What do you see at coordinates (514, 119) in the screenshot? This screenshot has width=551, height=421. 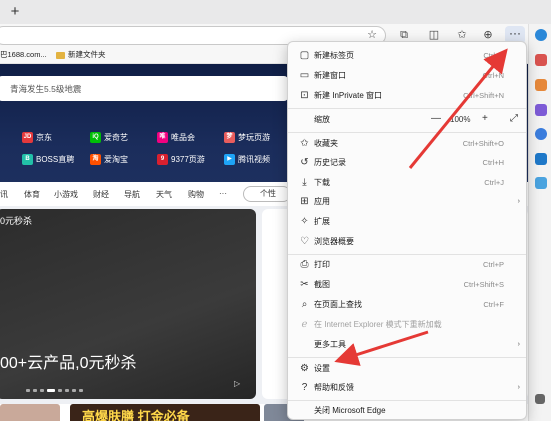 I see `fullscreen-icon: ⤢` at bounding box center [514, 119].